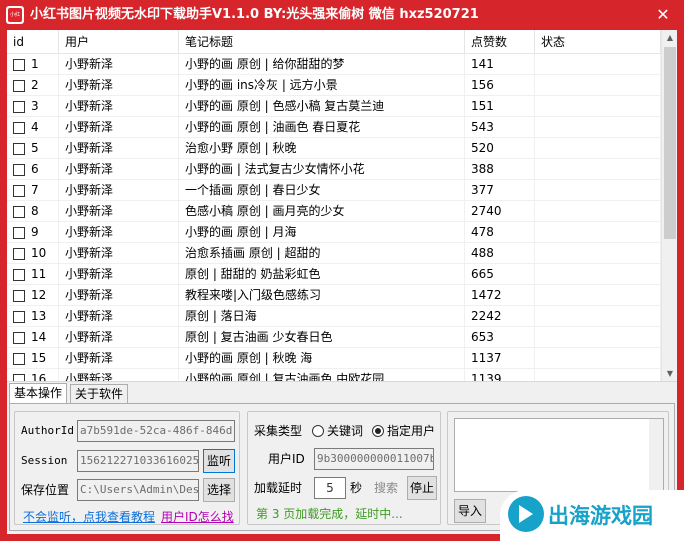  I want to click on cell-title: 小野的画 原创 | 月海, so click(322, 232).